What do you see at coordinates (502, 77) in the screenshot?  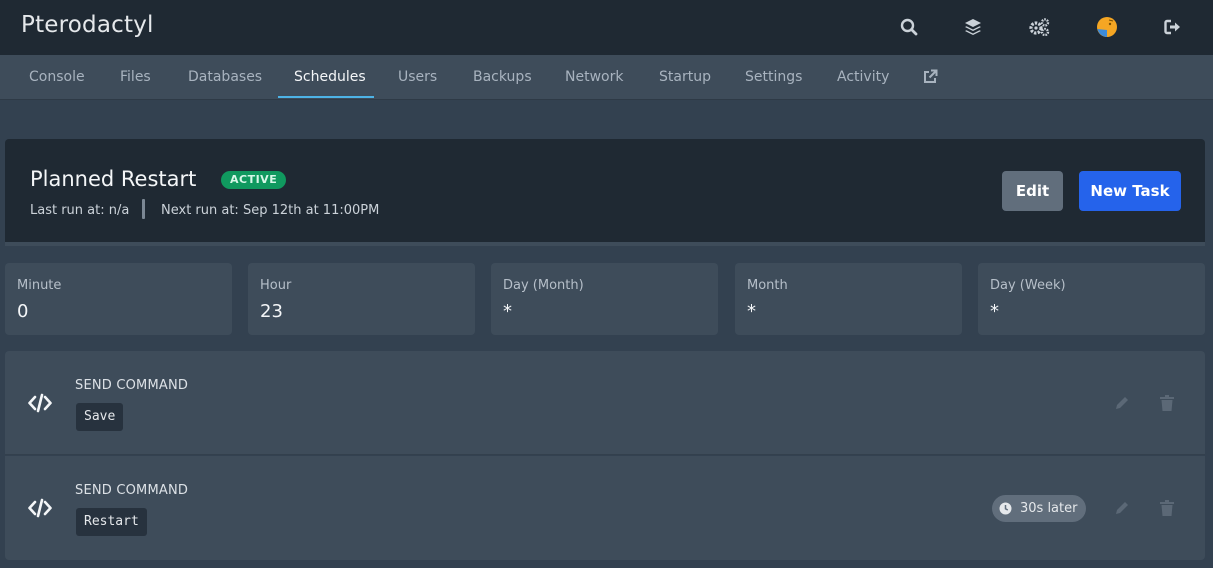 I see `tab-backups: Backups` at bounding box center [502, 77].